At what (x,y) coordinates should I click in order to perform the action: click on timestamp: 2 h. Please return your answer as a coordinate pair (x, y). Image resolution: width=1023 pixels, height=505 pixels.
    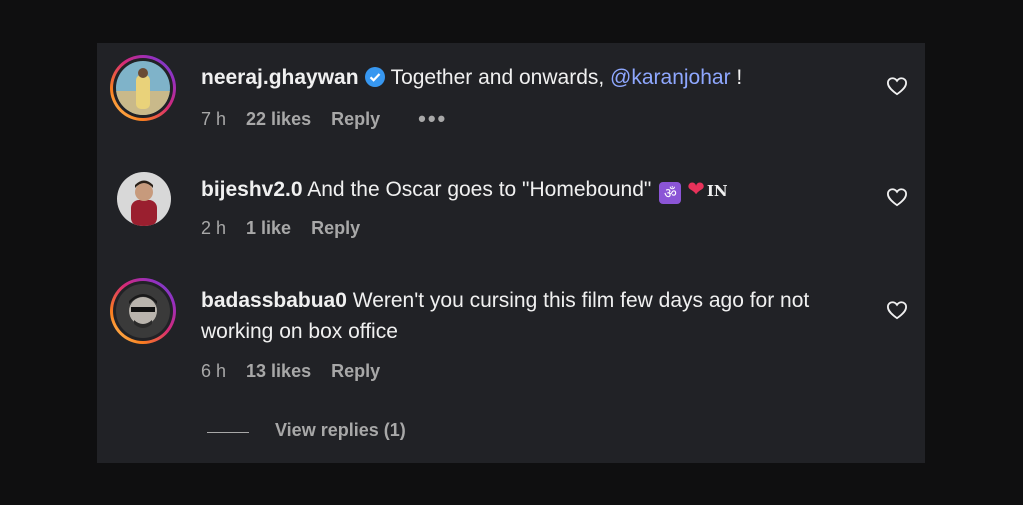
    Looking at the image, I should click on (214, 228).